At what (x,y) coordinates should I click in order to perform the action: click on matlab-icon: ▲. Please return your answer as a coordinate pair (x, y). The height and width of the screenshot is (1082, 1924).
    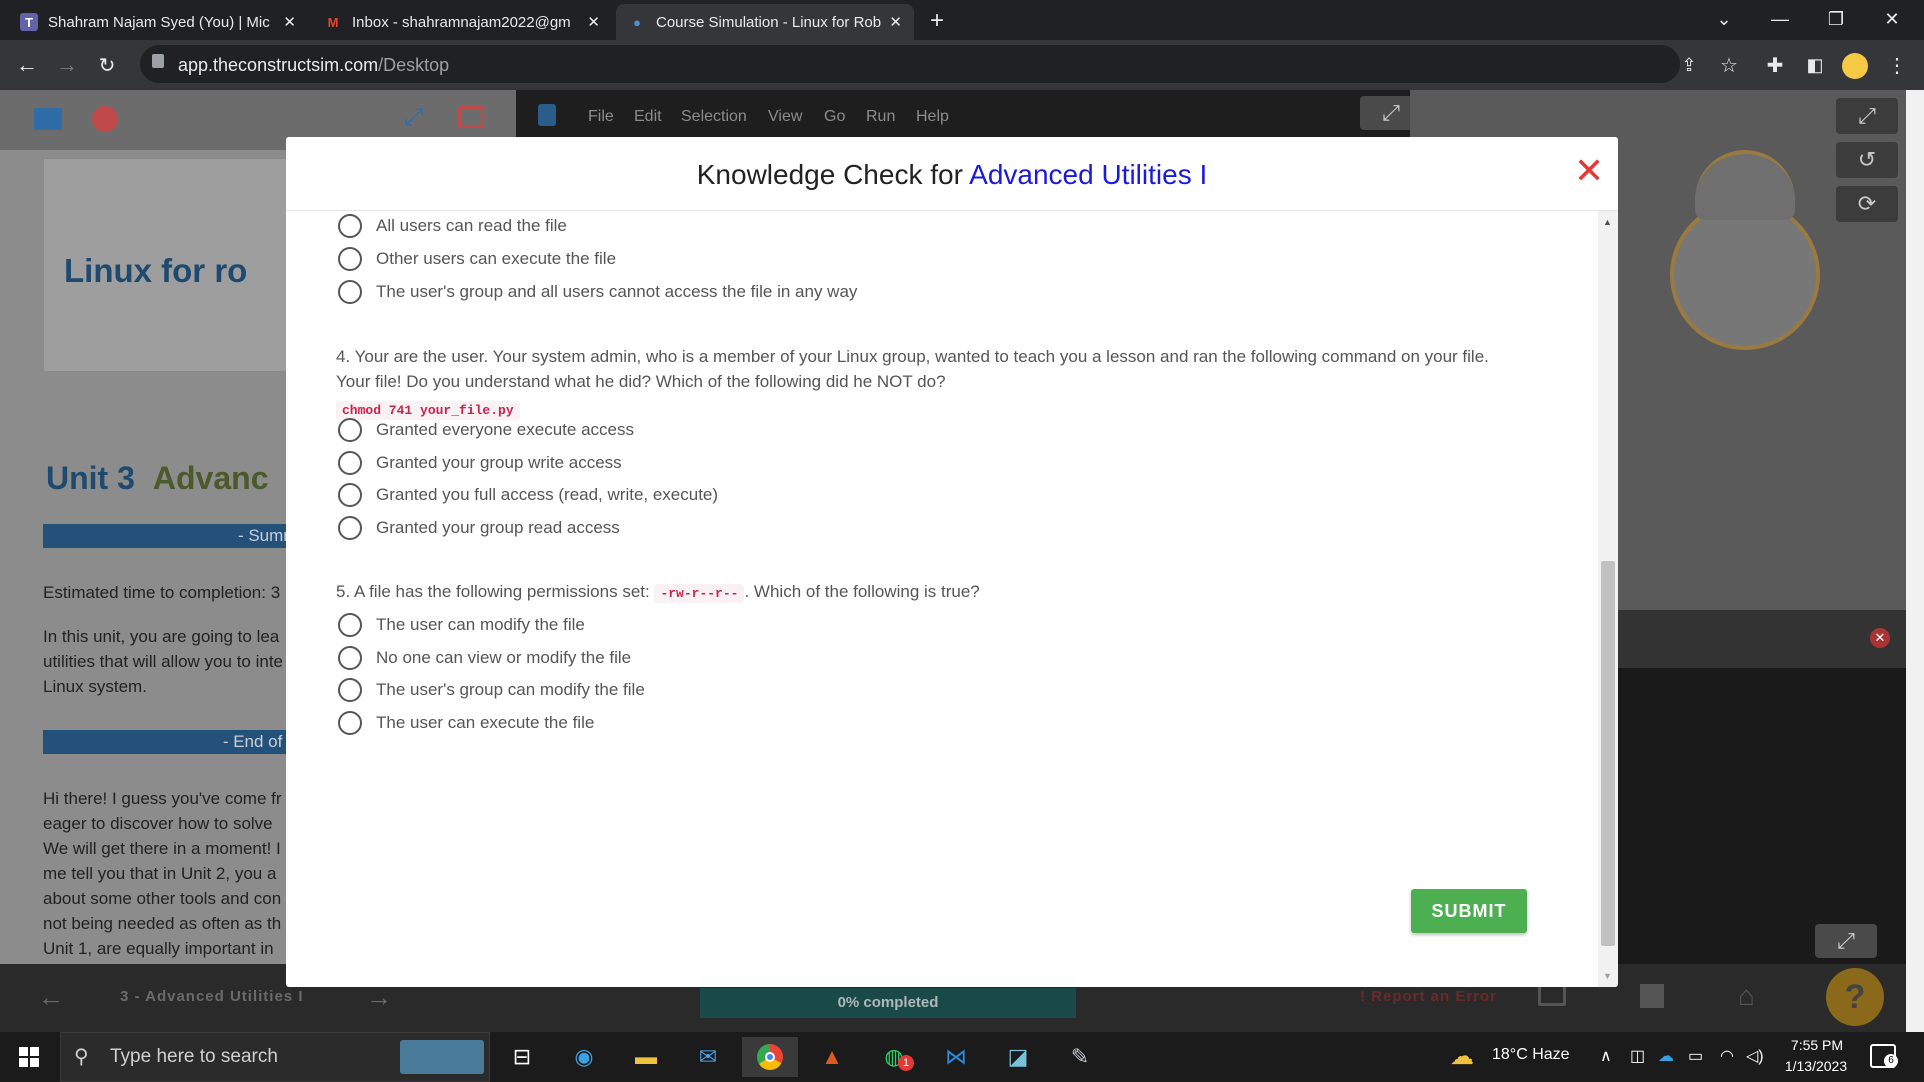
    Looking at the image, I should click on (832, 1057).